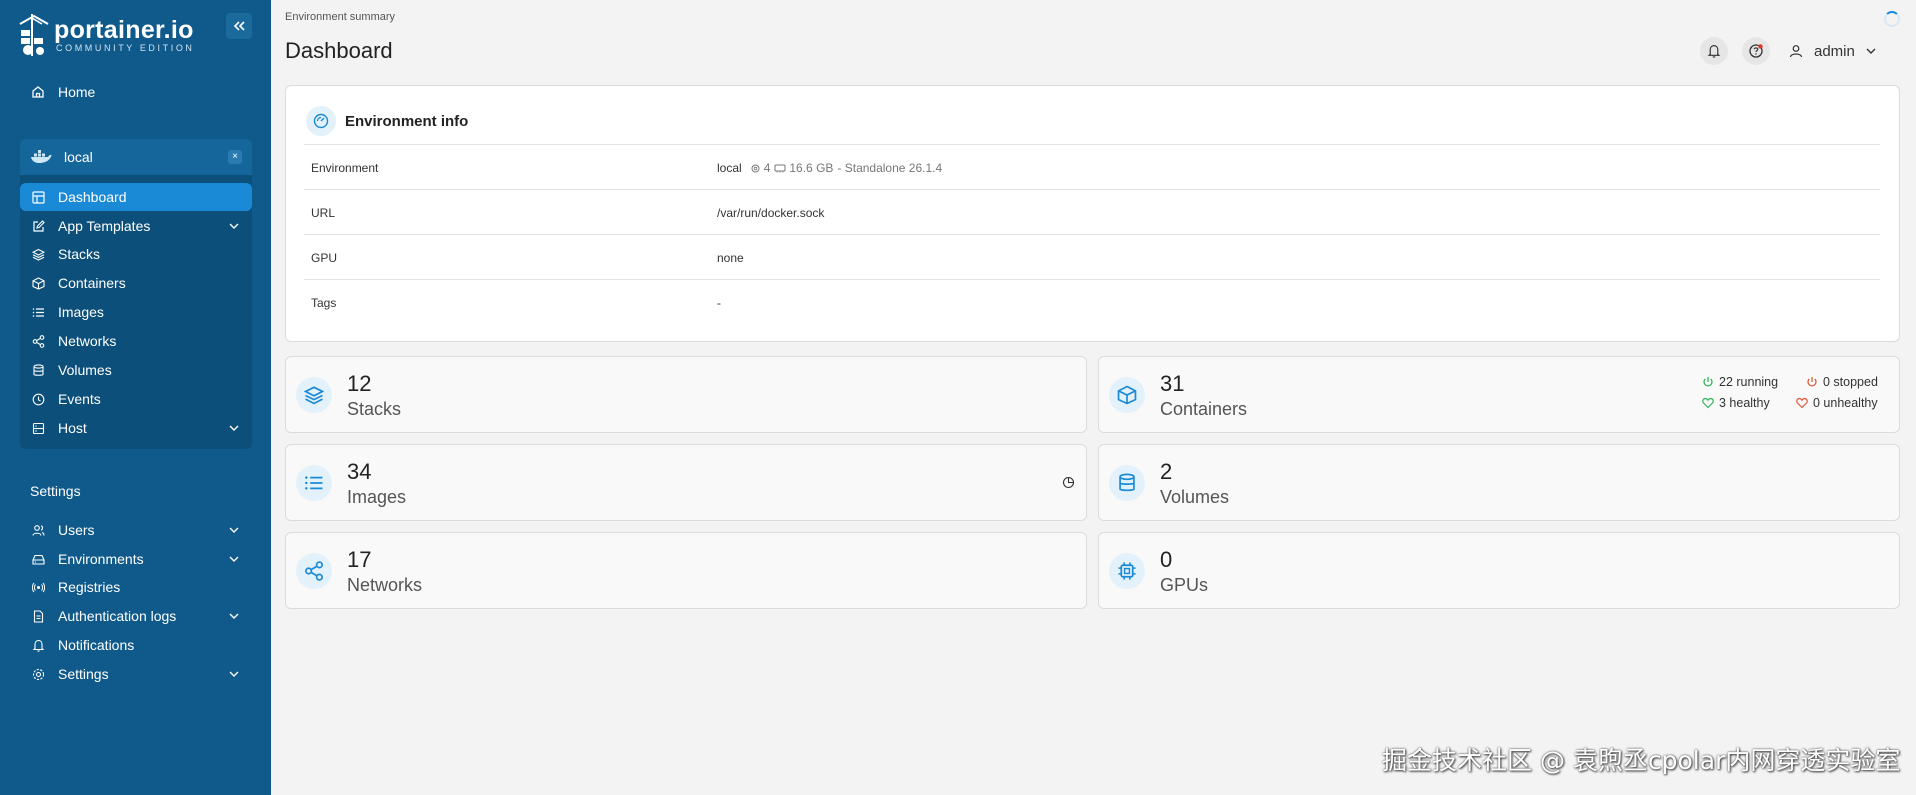  I want to click on sidebar-item-notifications: Notifications, so click(136, 645).